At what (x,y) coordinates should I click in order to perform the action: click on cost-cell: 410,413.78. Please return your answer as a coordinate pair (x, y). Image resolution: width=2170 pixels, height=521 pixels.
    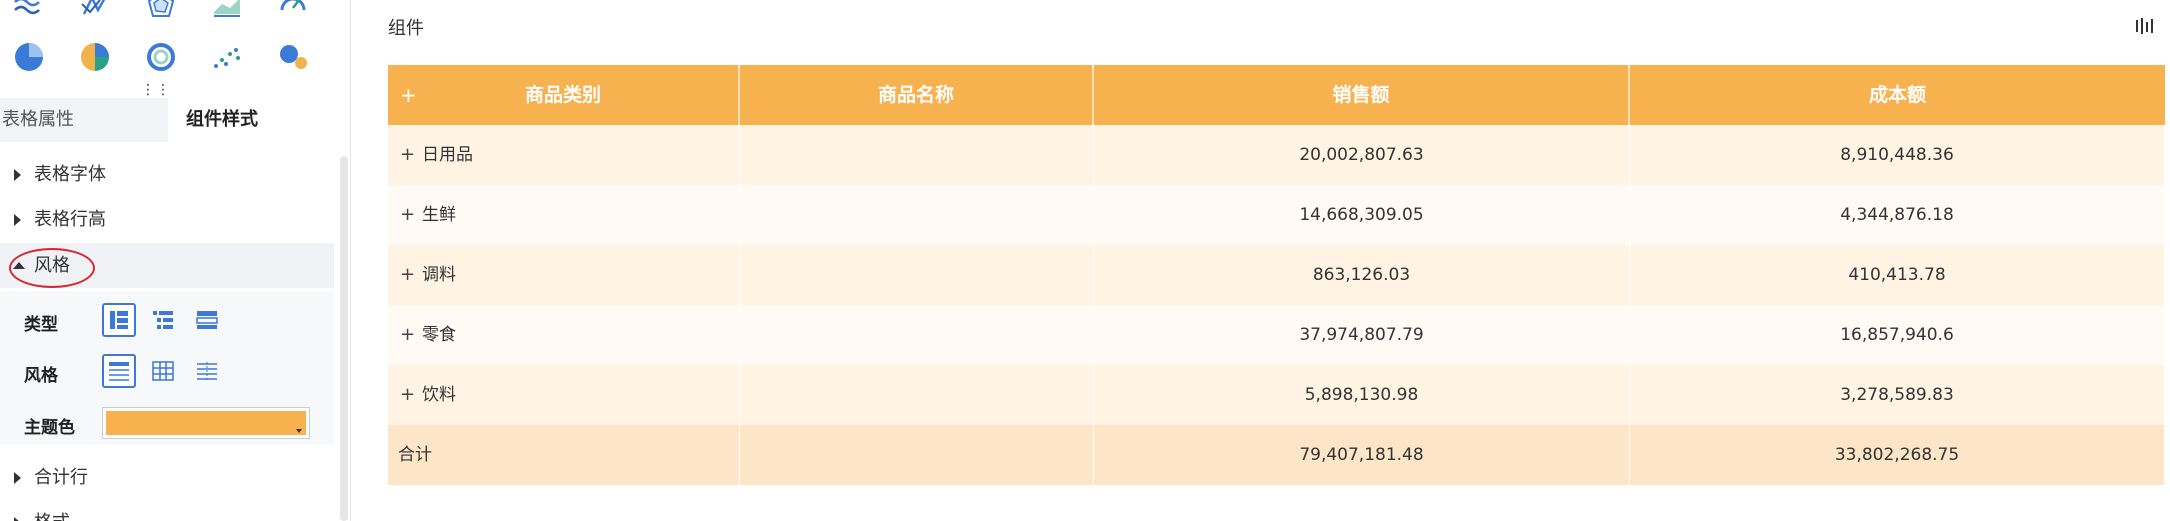
    Looking at the image, I should click on (1897, 275).